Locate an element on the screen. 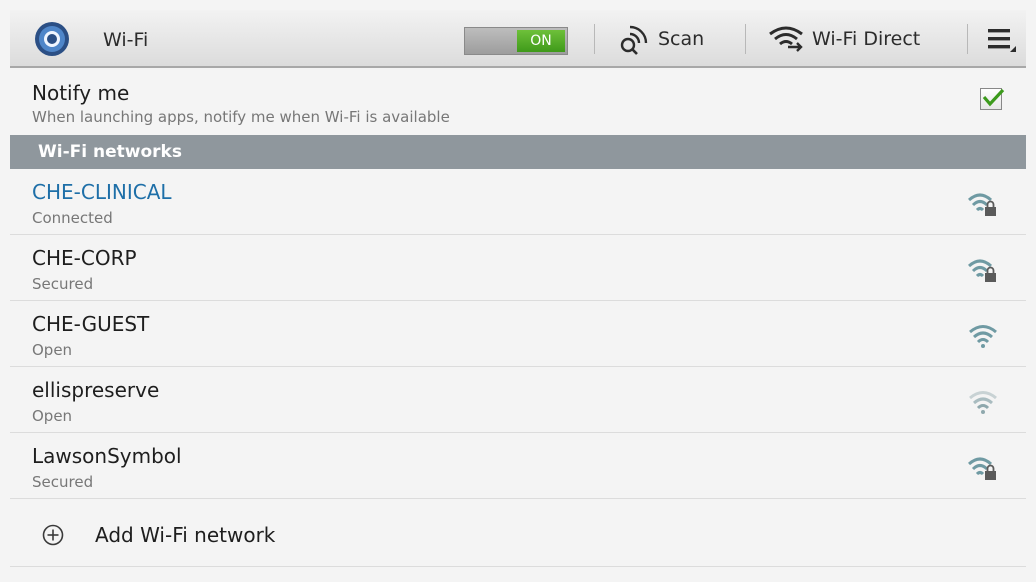 The height and width of the screenshot is (582, 1036). checkmark-icon is located at coordinates (993, 97).